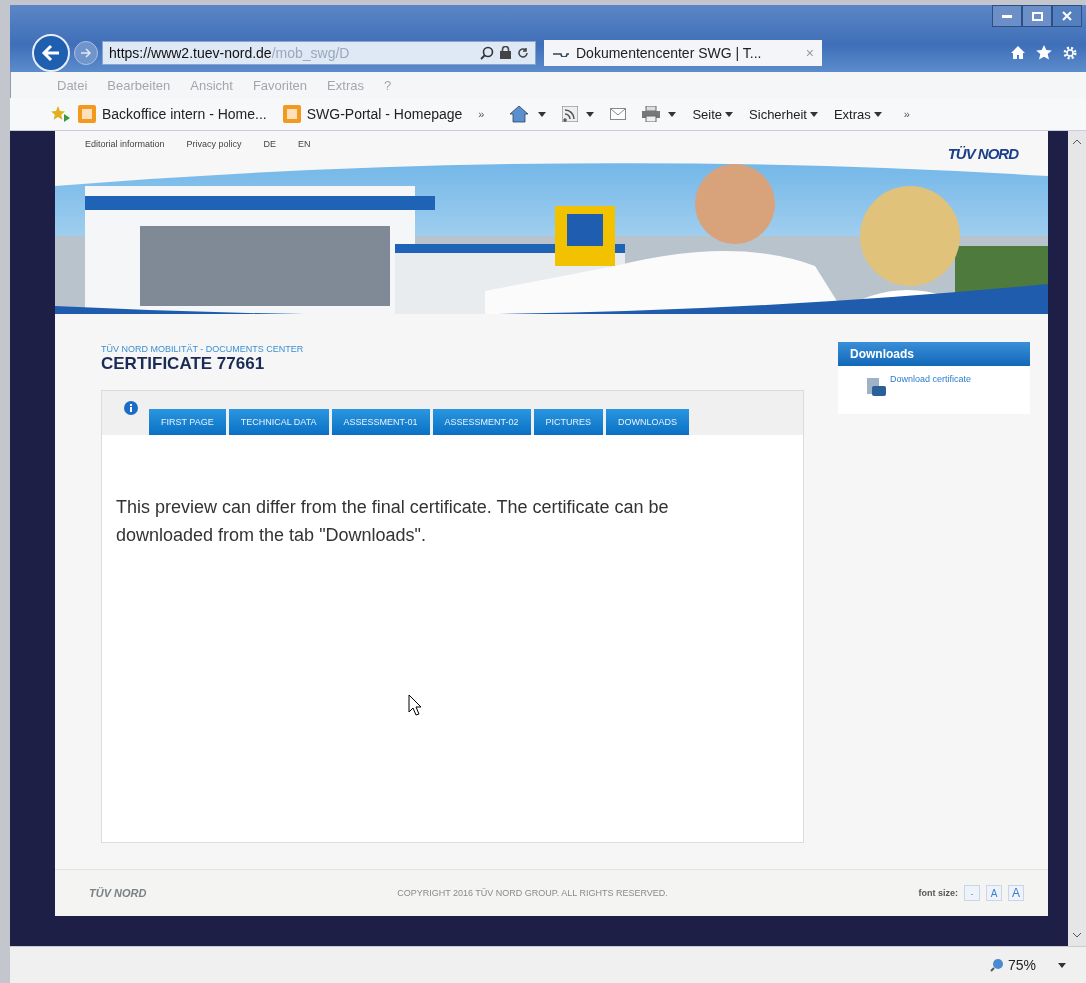 Image resolution: width=1086 pixels, height=983 pixels. Describe the element at coordinates (481, 114) in the screenshot. I see `more-favorites-button: »` at that location.